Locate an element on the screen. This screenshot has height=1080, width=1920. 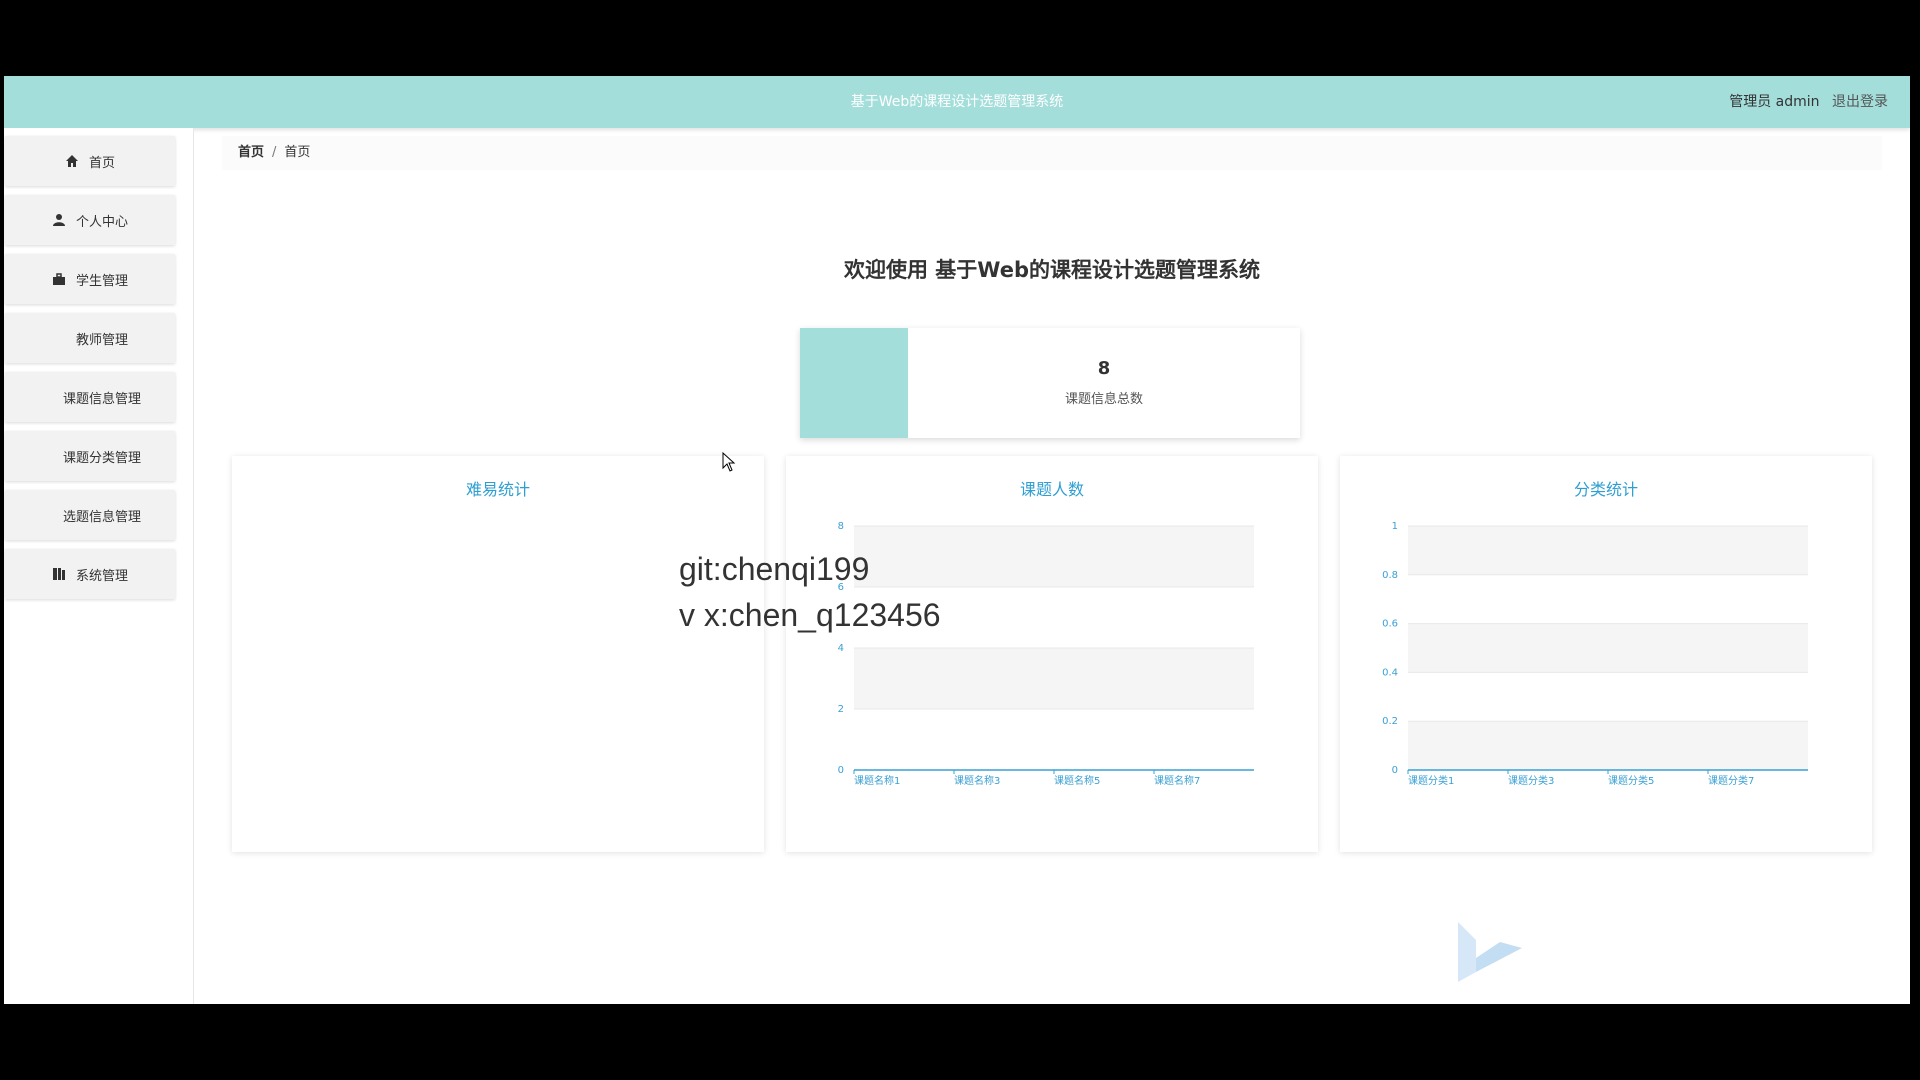
x-tick-label: 课题分类3 is located at coordinates (1531, 780).